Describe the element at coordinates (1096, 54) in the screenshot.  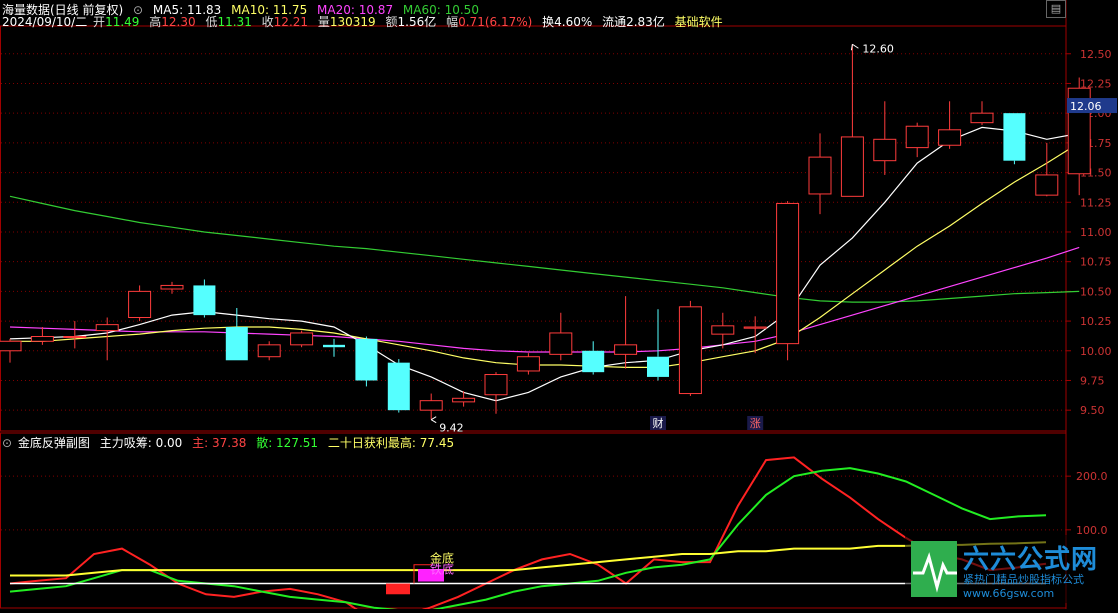
I see `price-tick-label: 12.50` at that location.